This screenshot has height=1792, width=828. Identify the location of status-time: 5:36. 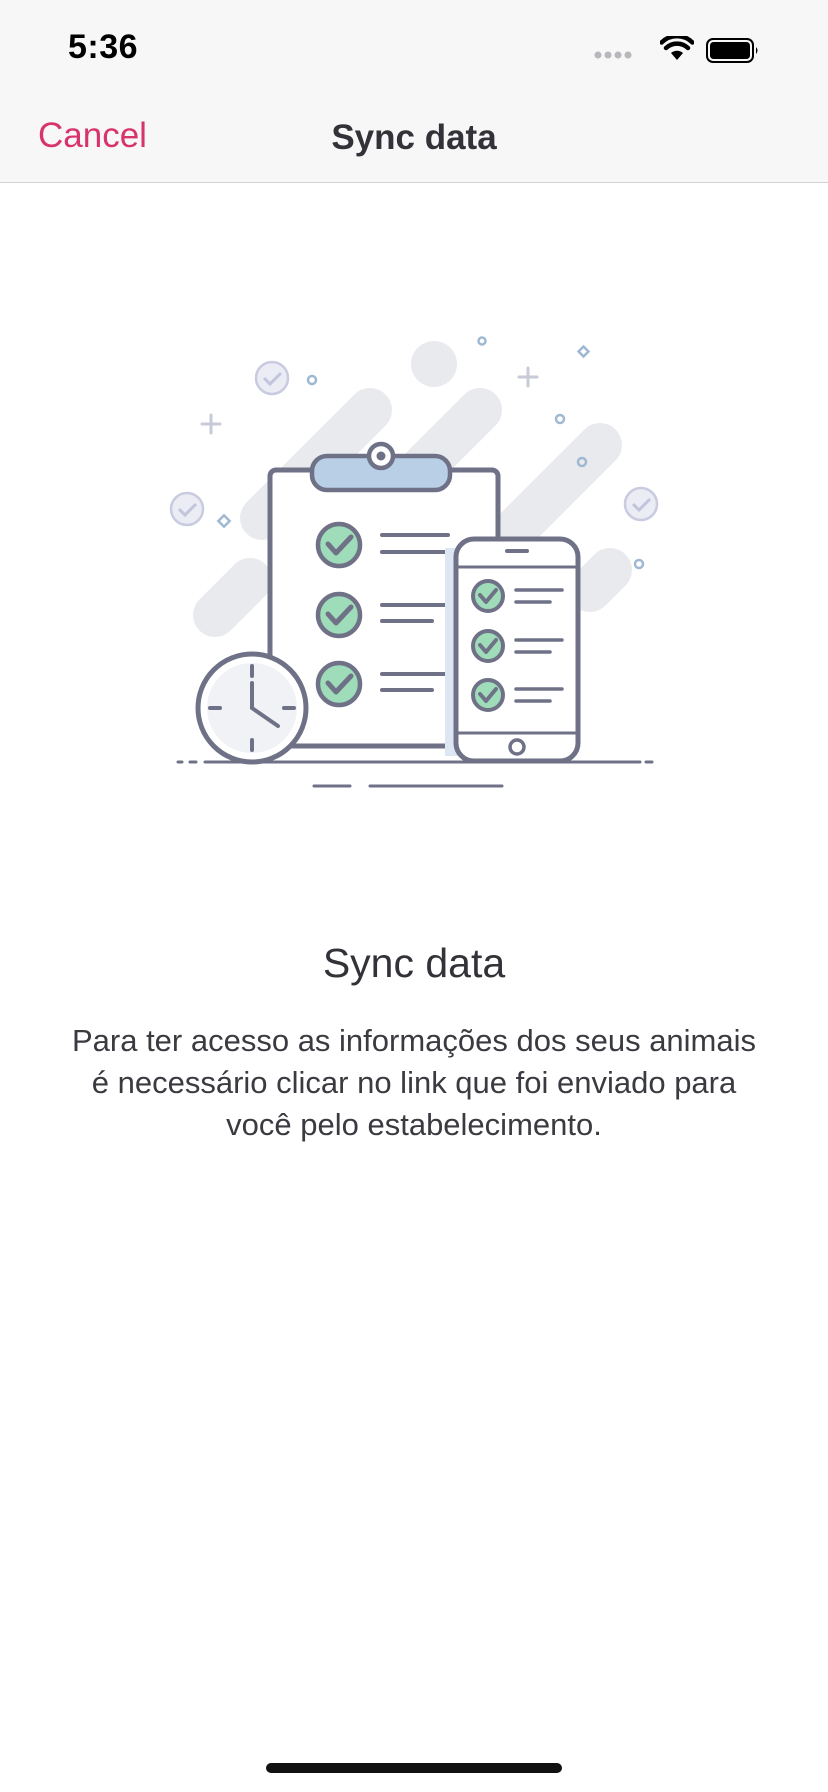
(103, 47).